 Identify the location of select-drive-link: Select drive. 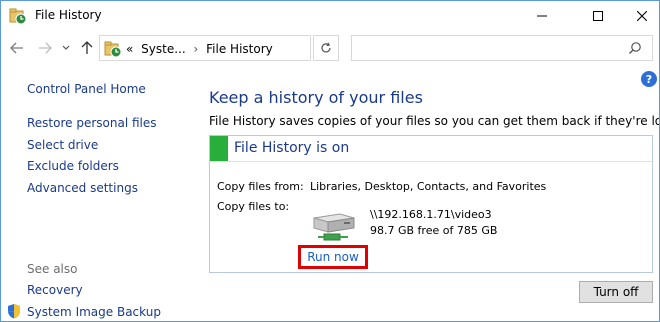
(62, 145).